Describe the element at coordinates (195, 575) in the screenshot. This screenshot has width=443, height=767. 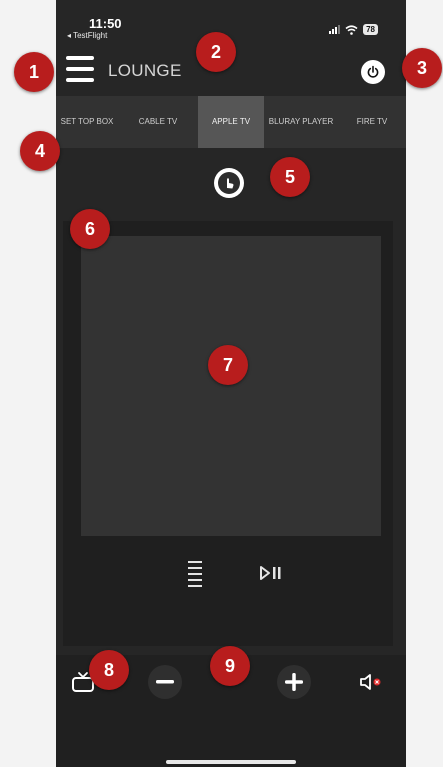
I see `list-icon` at that location.